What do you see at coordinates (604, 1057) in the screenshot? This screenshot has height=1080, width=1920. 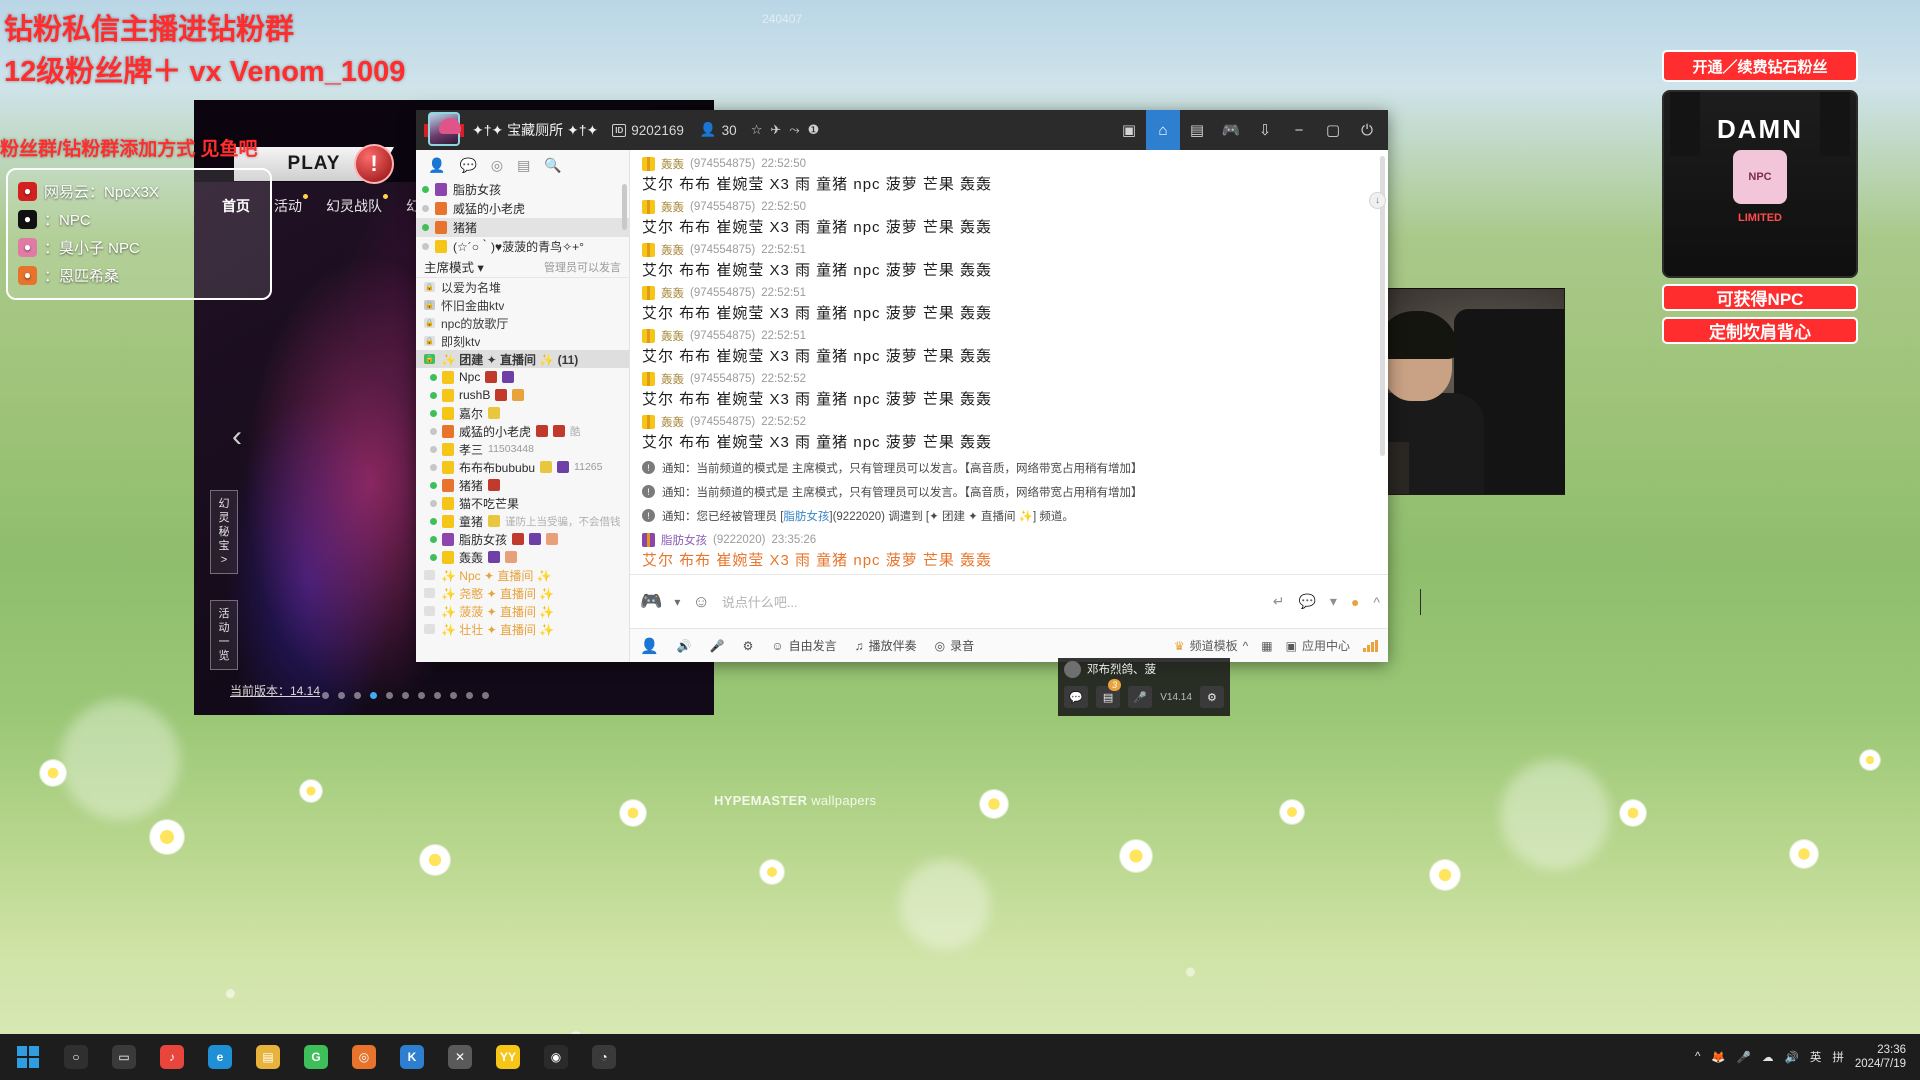 I see `app-penguin-icon: ◔` at bounding box center [604, 1057].